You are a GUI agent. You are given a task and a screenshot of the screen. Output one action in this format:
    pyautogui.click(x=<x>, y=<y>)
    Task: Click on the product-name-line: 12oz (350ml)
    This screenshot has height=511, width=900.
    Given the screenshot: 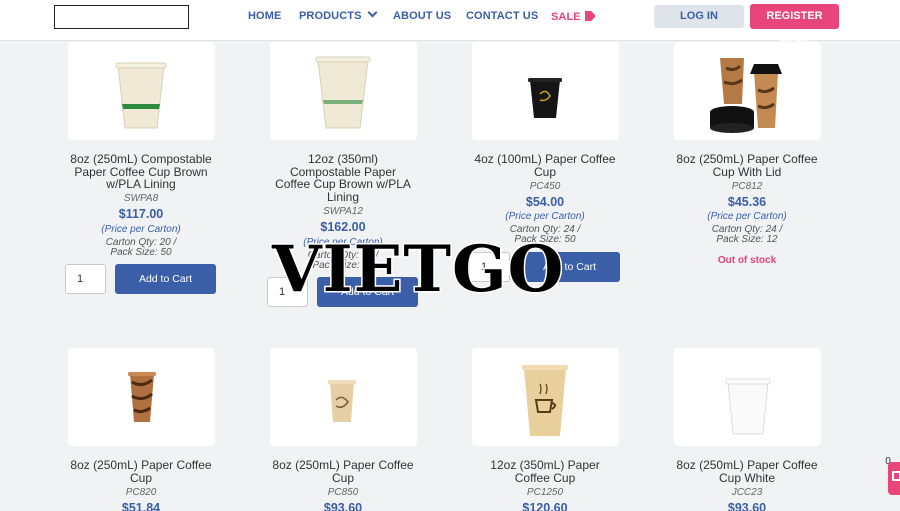 What is the action you would take?
    pyautogui.click(x=343, y=159)
    